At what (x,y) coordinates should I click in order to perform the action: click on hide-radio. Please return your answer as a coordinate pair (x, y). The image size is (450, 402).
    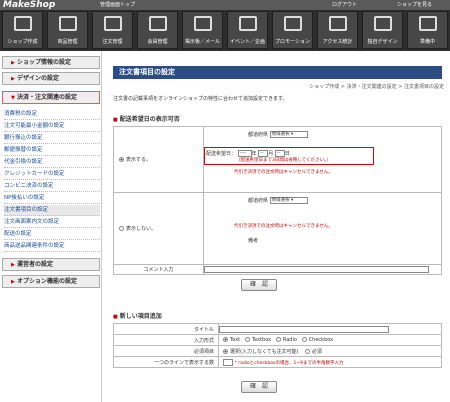
    Looking at the image, I should click on (121, 228).